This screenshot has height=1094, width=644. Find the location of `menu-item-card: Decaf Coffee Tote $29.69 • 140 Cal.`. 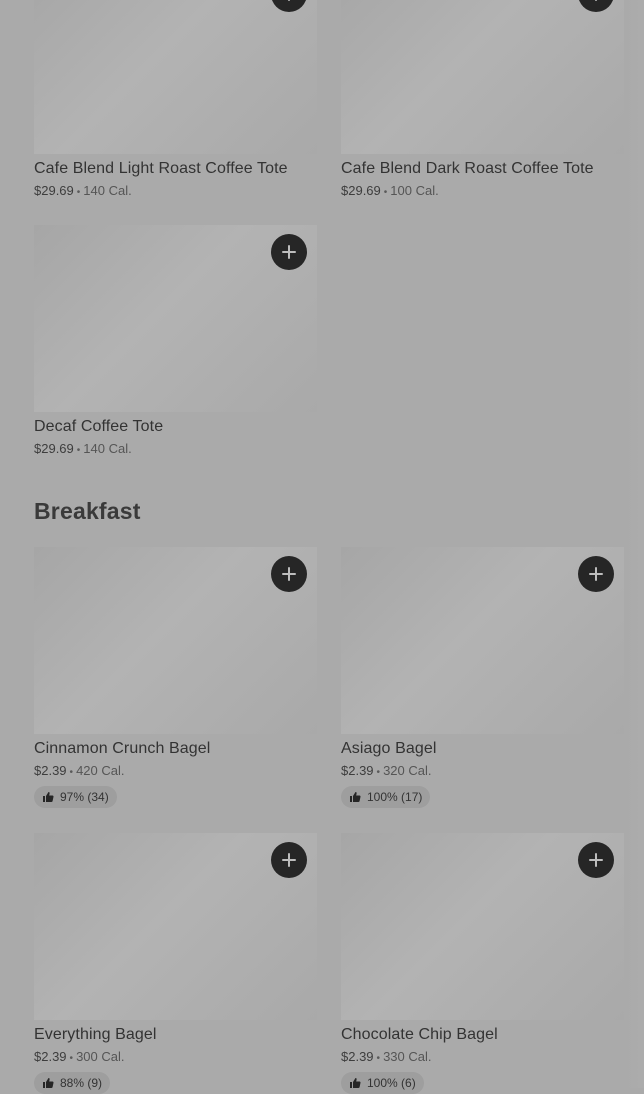

menu-item-card: Decaf Coffee Tote $29.69 • 140 Cal. is located at coordinates (175, 340).